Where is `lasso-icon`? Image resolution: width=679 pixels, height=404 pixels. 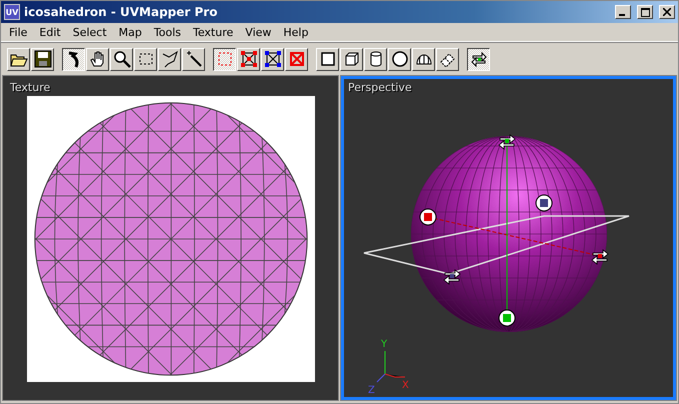 lasso-icon is located at coordinates (169, 59).